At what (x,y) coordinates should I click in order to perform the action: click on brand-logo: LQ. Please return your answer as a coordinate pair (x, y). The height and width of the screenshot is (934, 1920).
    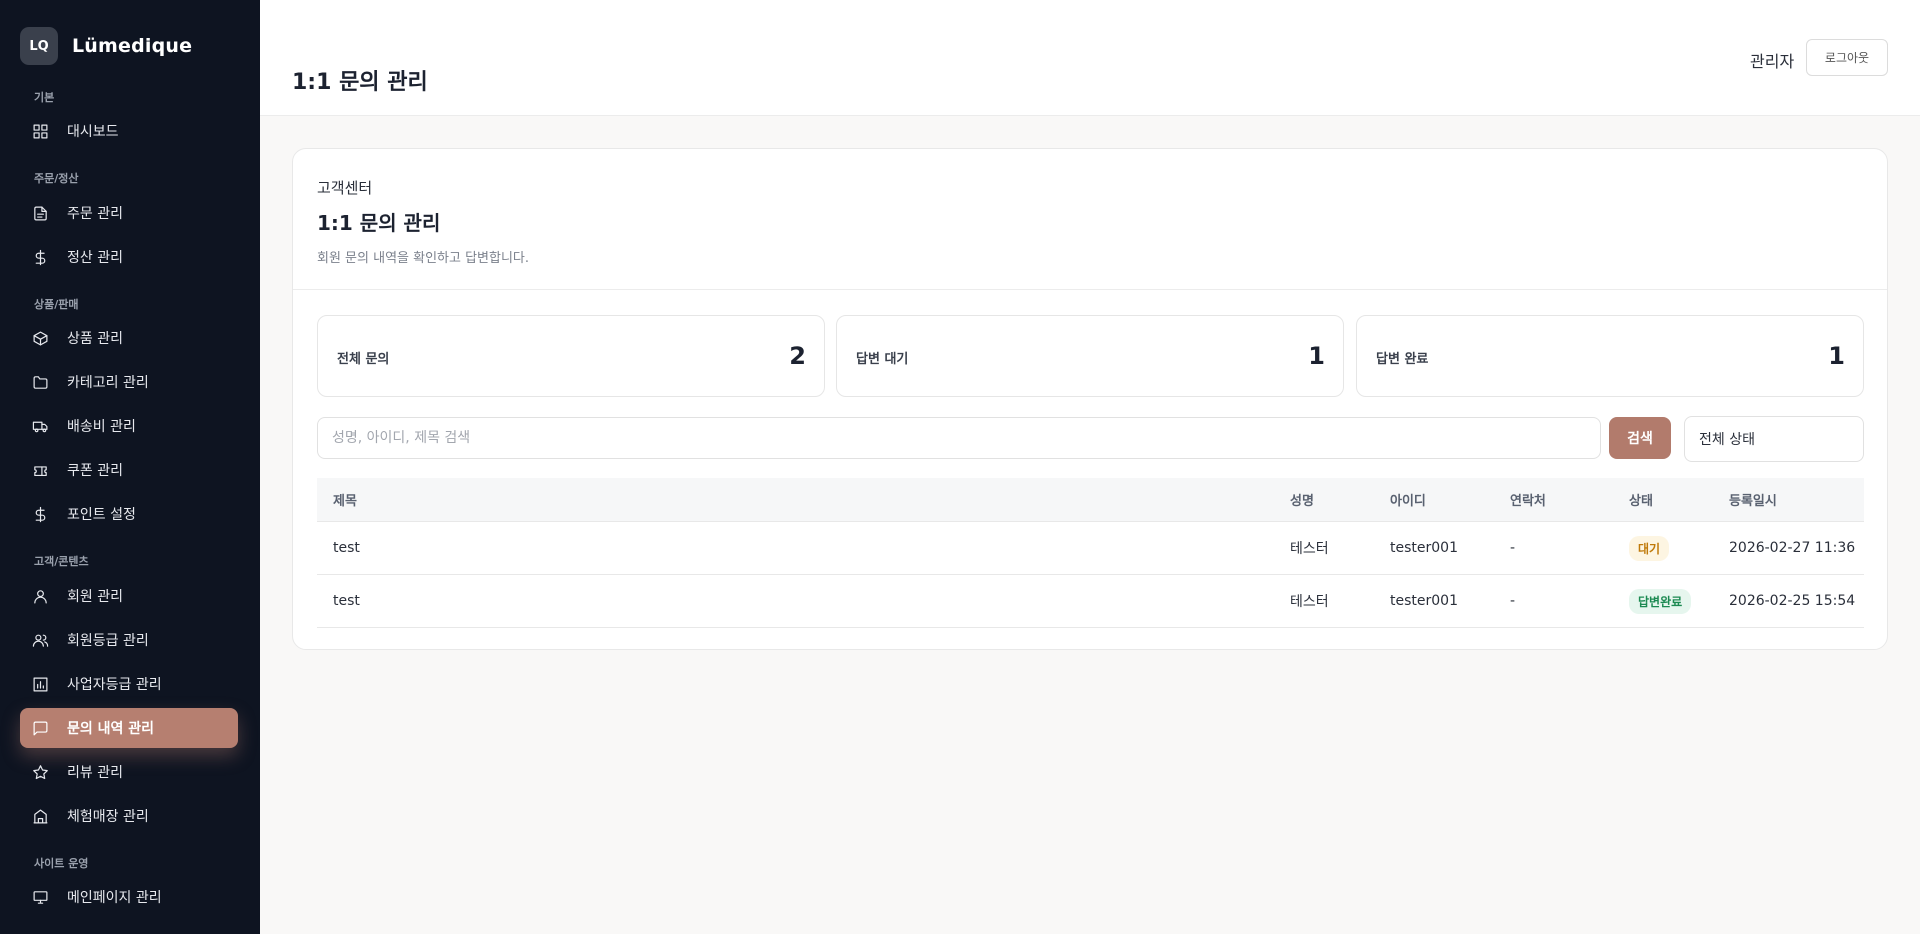
    Looking at the image, I should click on (39, 46).